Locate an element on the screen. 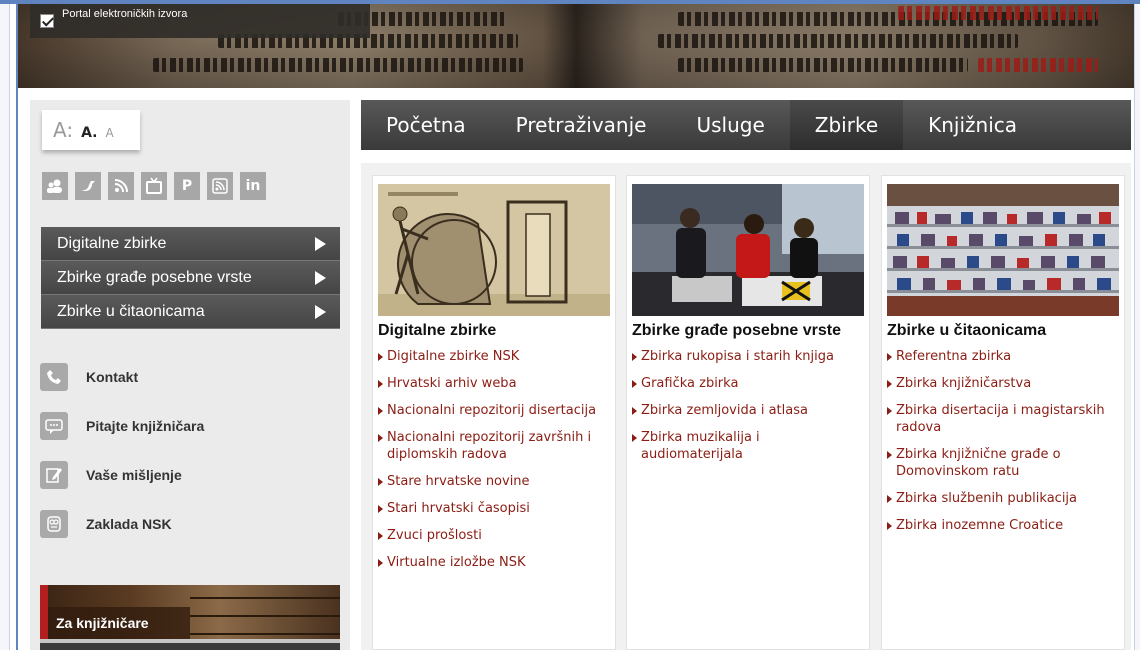  promo-label: Za knjižničare is located at coordinates (102, 623).